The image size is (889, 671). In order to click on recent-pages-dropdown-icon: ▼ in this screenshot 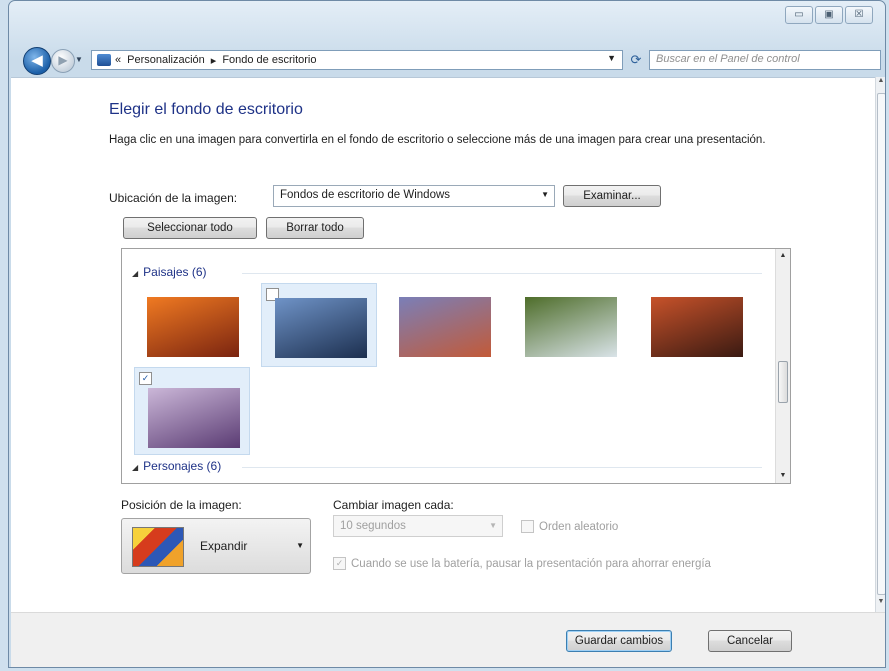, I will do `click(79, 59)`.